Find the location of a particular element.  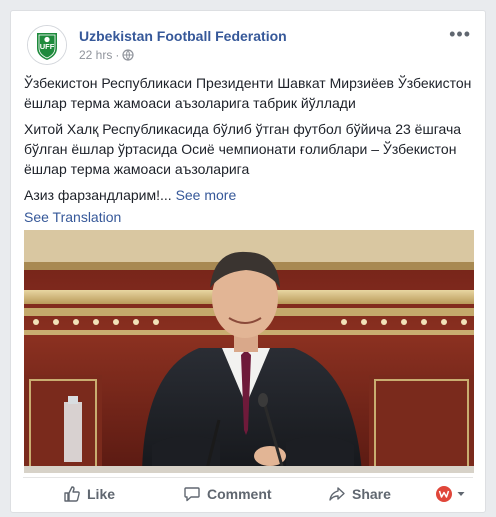

like-label: Like is located at coordinates (101, 494).